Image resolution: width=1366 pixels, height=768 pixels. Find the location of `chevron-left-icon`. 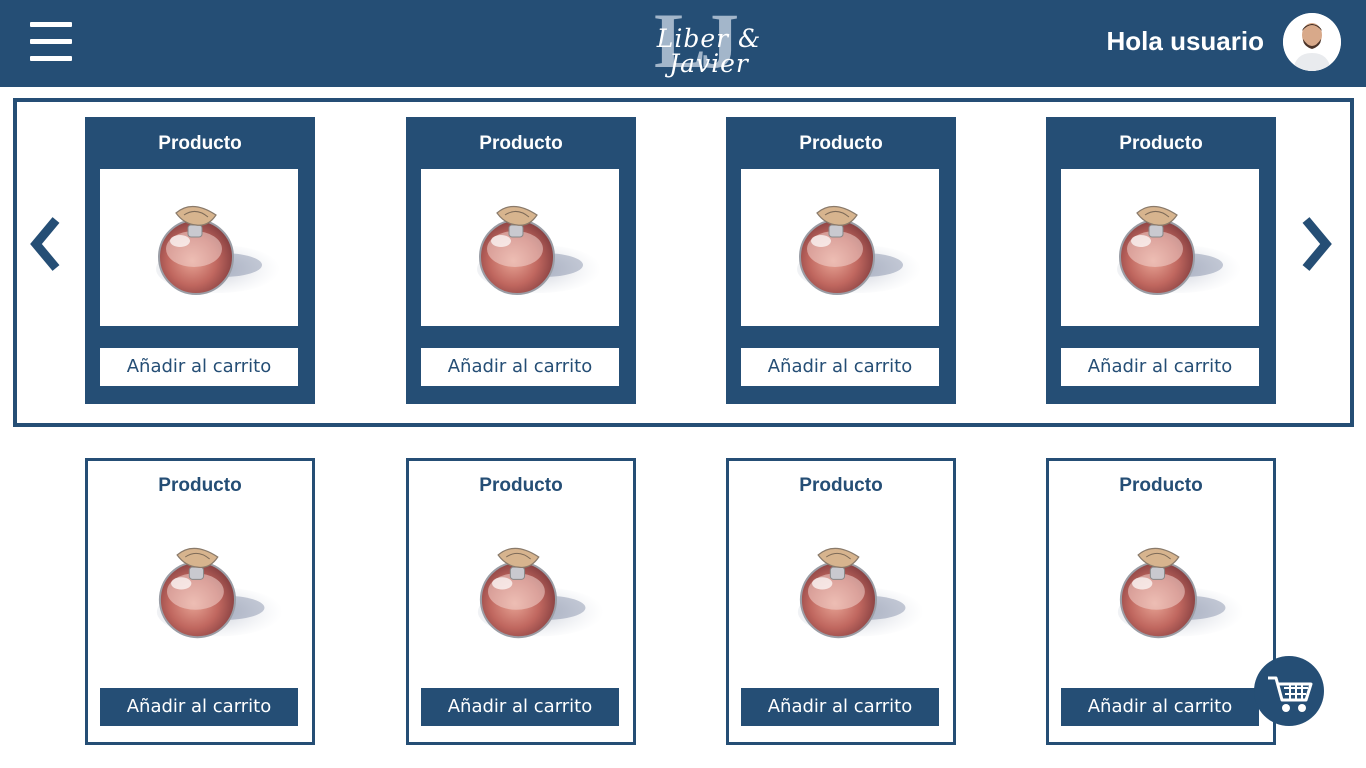

chevron-left-icon is located at coordinates (45, 244).